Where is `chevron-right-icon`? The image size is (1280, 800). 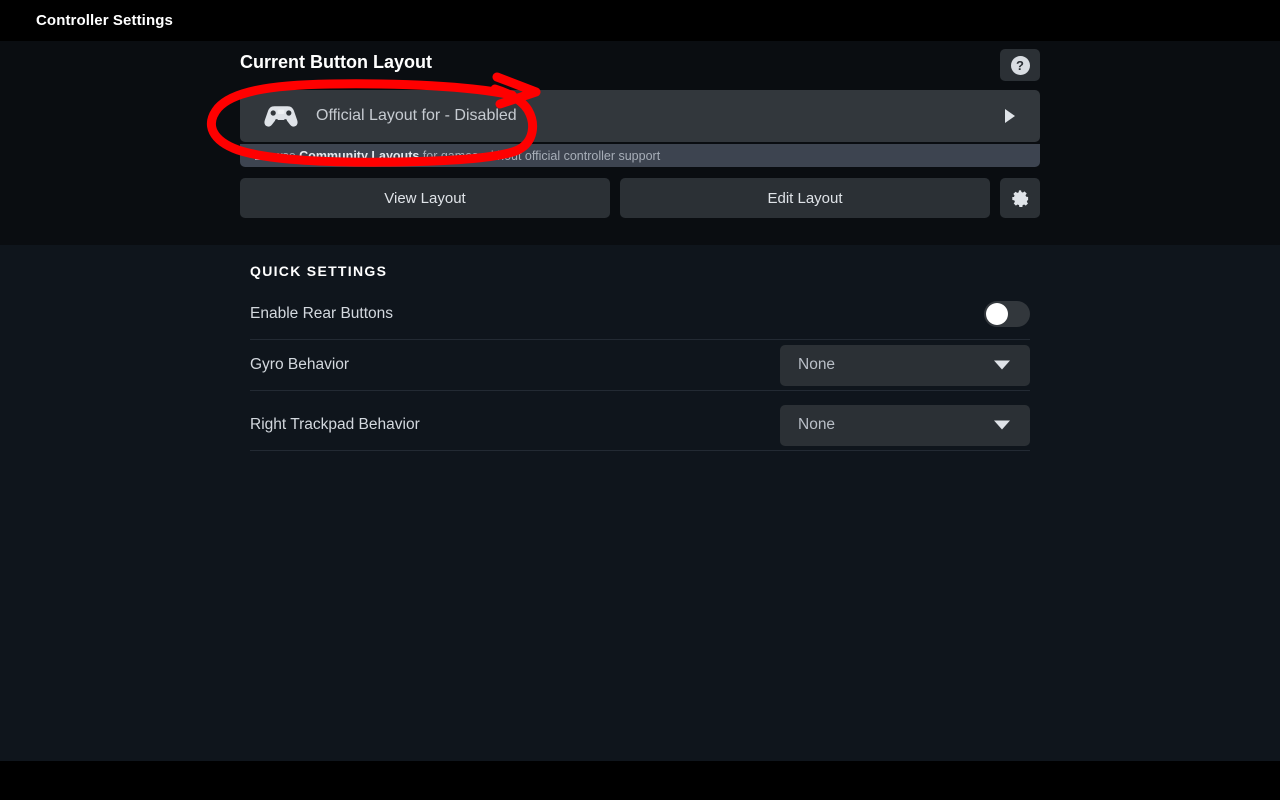 chevron-right-icon is located at coordinates (1010, 116).